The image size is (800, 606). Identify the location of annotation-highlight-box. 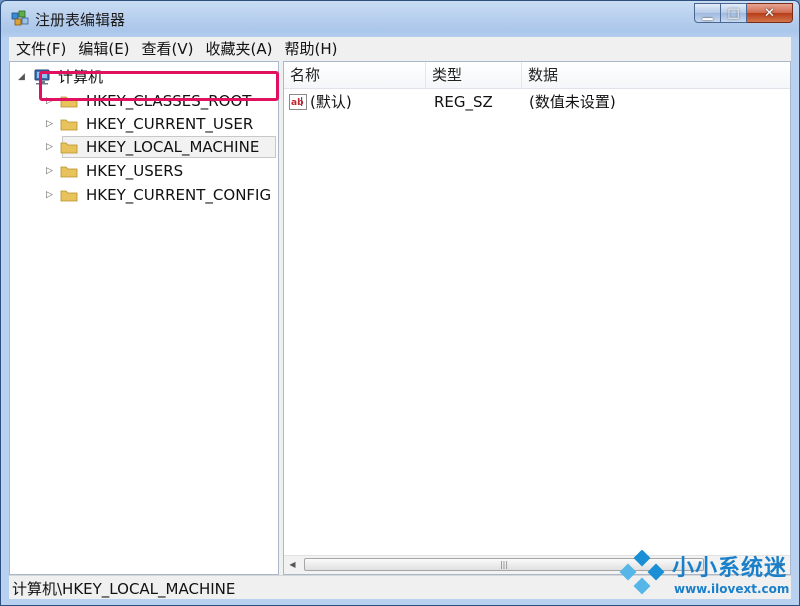
(159, 86).